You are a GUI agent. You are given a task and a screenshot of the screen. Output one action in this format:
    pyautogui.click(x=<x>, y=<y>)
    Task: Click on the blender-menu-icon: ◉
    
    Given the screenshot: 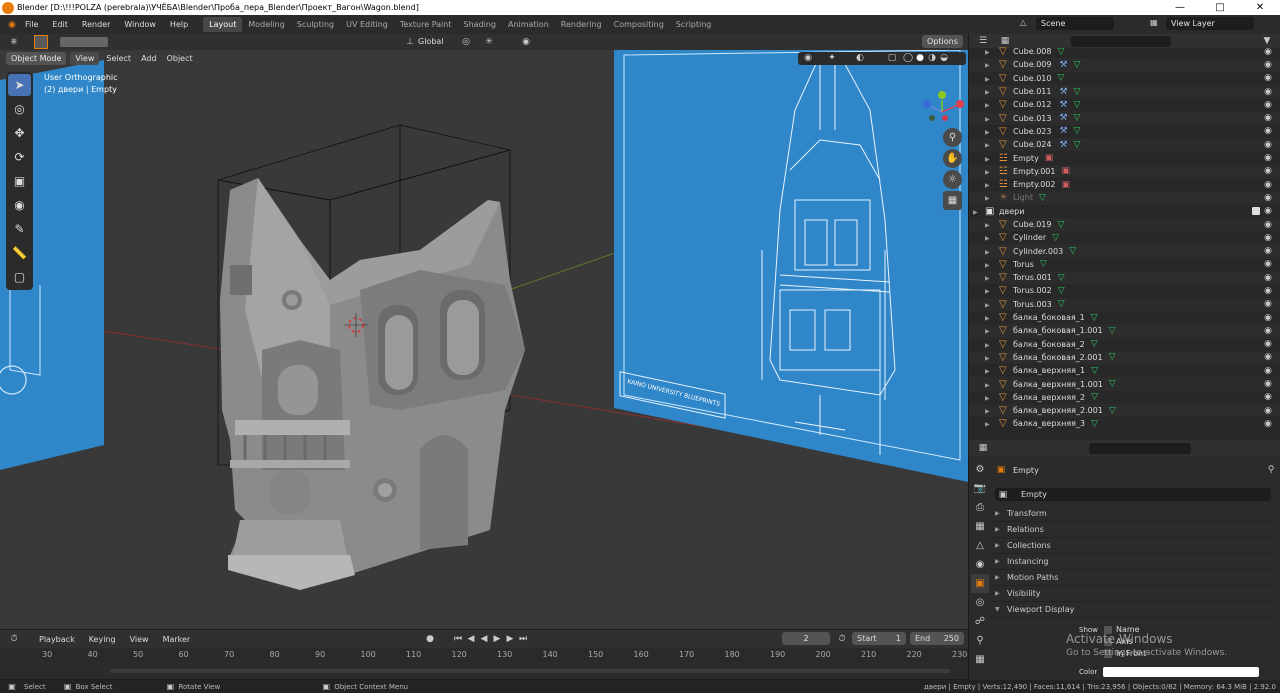 What is the action you would take?
    pyautogui.click(x=12, y=25)
    